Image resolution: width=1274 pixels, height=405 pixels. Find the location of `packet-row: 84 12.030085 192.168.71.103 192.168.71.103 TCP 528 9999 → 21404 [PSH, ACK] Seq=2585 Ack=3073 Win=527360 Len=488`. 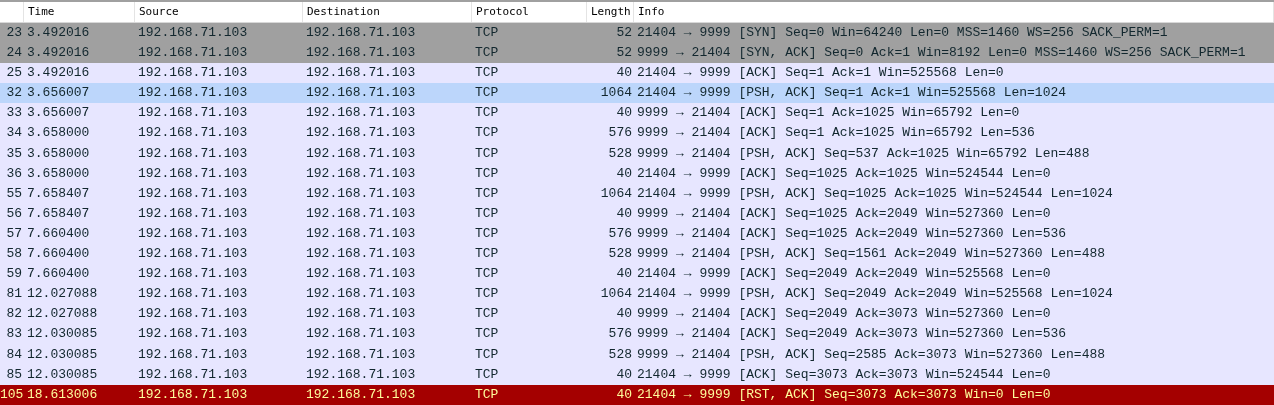

packet-row: 84 12.030085 192.168.71.103 192.168.71.103 TCP 528 9999 → 21404 [PSH, ACK] Seq=2585 Ack=3073 Win=527360 Len=488 is located at coordinates (637, 354).